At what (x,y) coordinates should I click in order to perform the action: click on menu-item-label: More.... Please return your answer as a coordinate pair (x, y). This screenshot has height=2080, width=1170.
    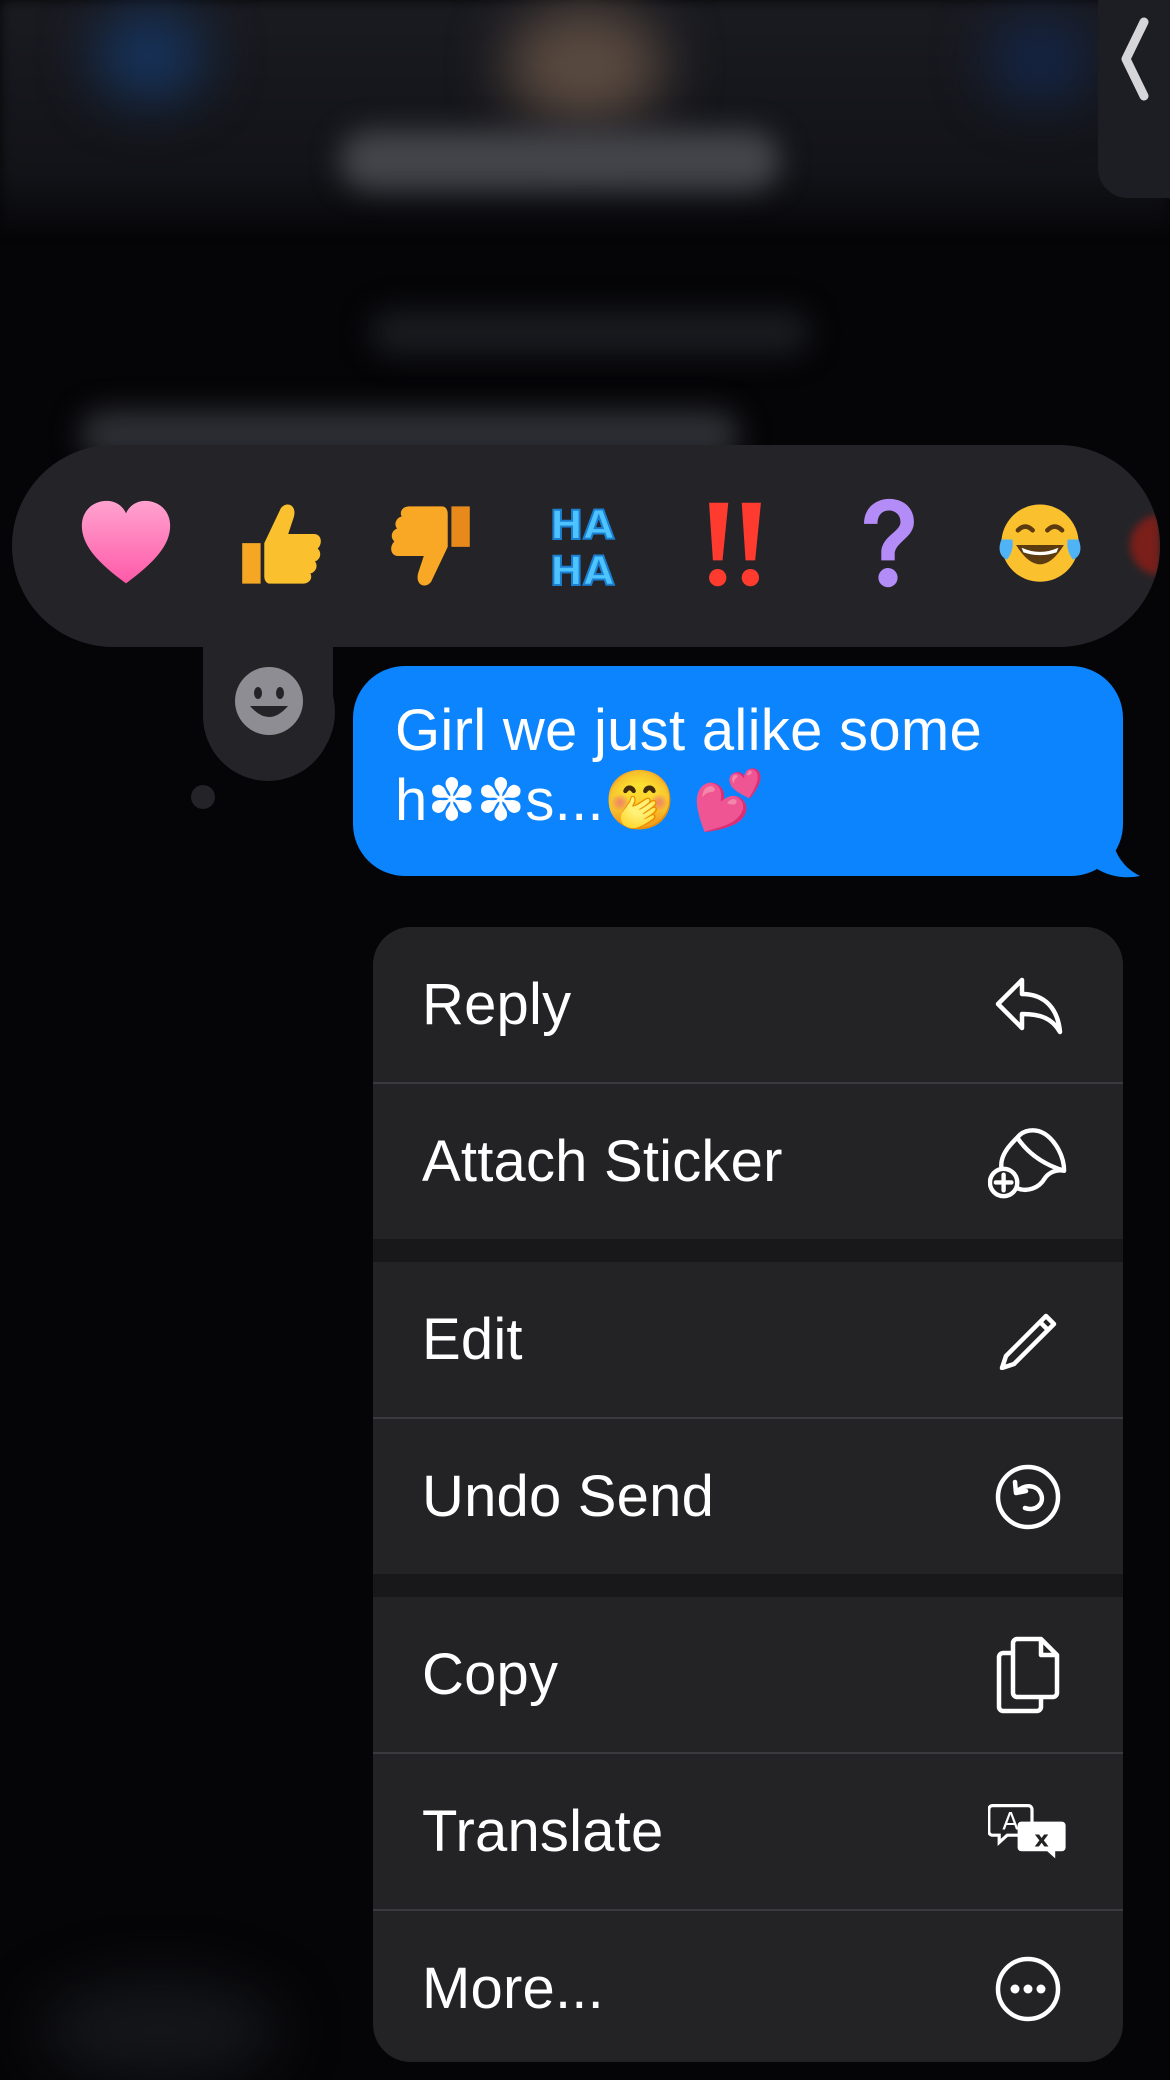
    Looking at the image, I should click on (513, 1988).